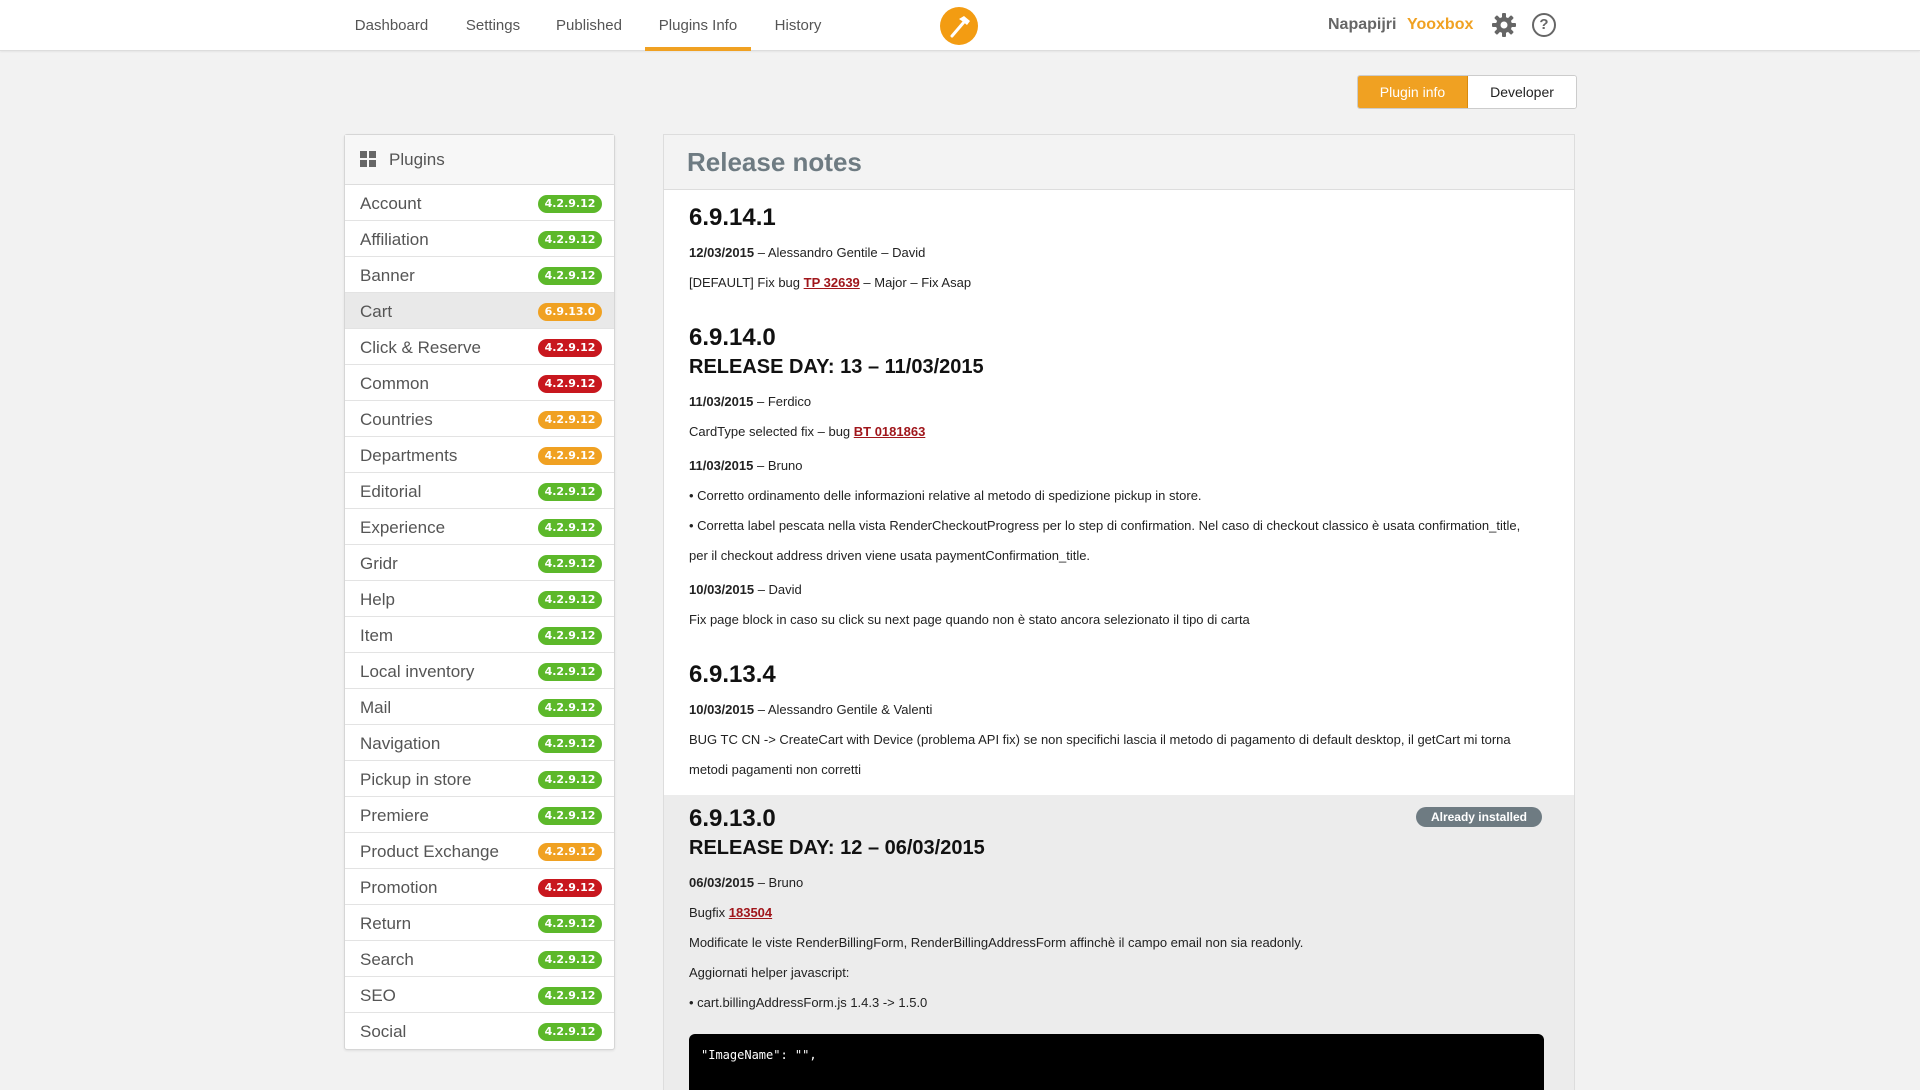 This screenshot has width=1920, height=1090. I want to click on plugin-item: Item 4.2.9.12, so click(479, 635).